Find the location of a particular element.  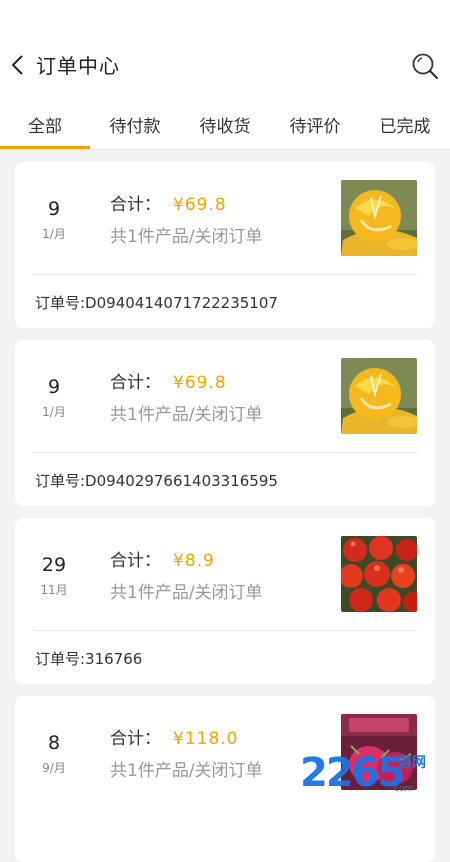

order-number: 订单号:D0940414071722235107 is located at coordinates (156, 303).